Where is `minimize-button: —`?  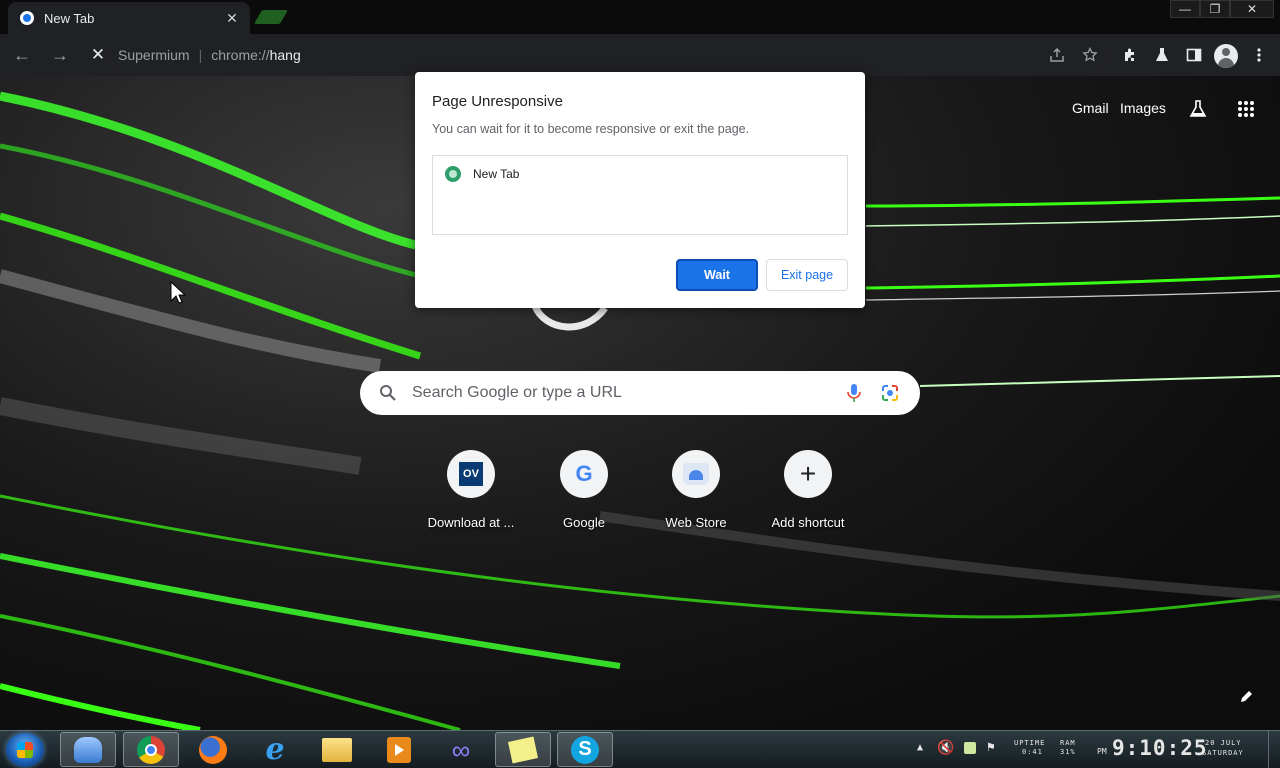 minimize-button: — is located at coordinates (1185, 9).